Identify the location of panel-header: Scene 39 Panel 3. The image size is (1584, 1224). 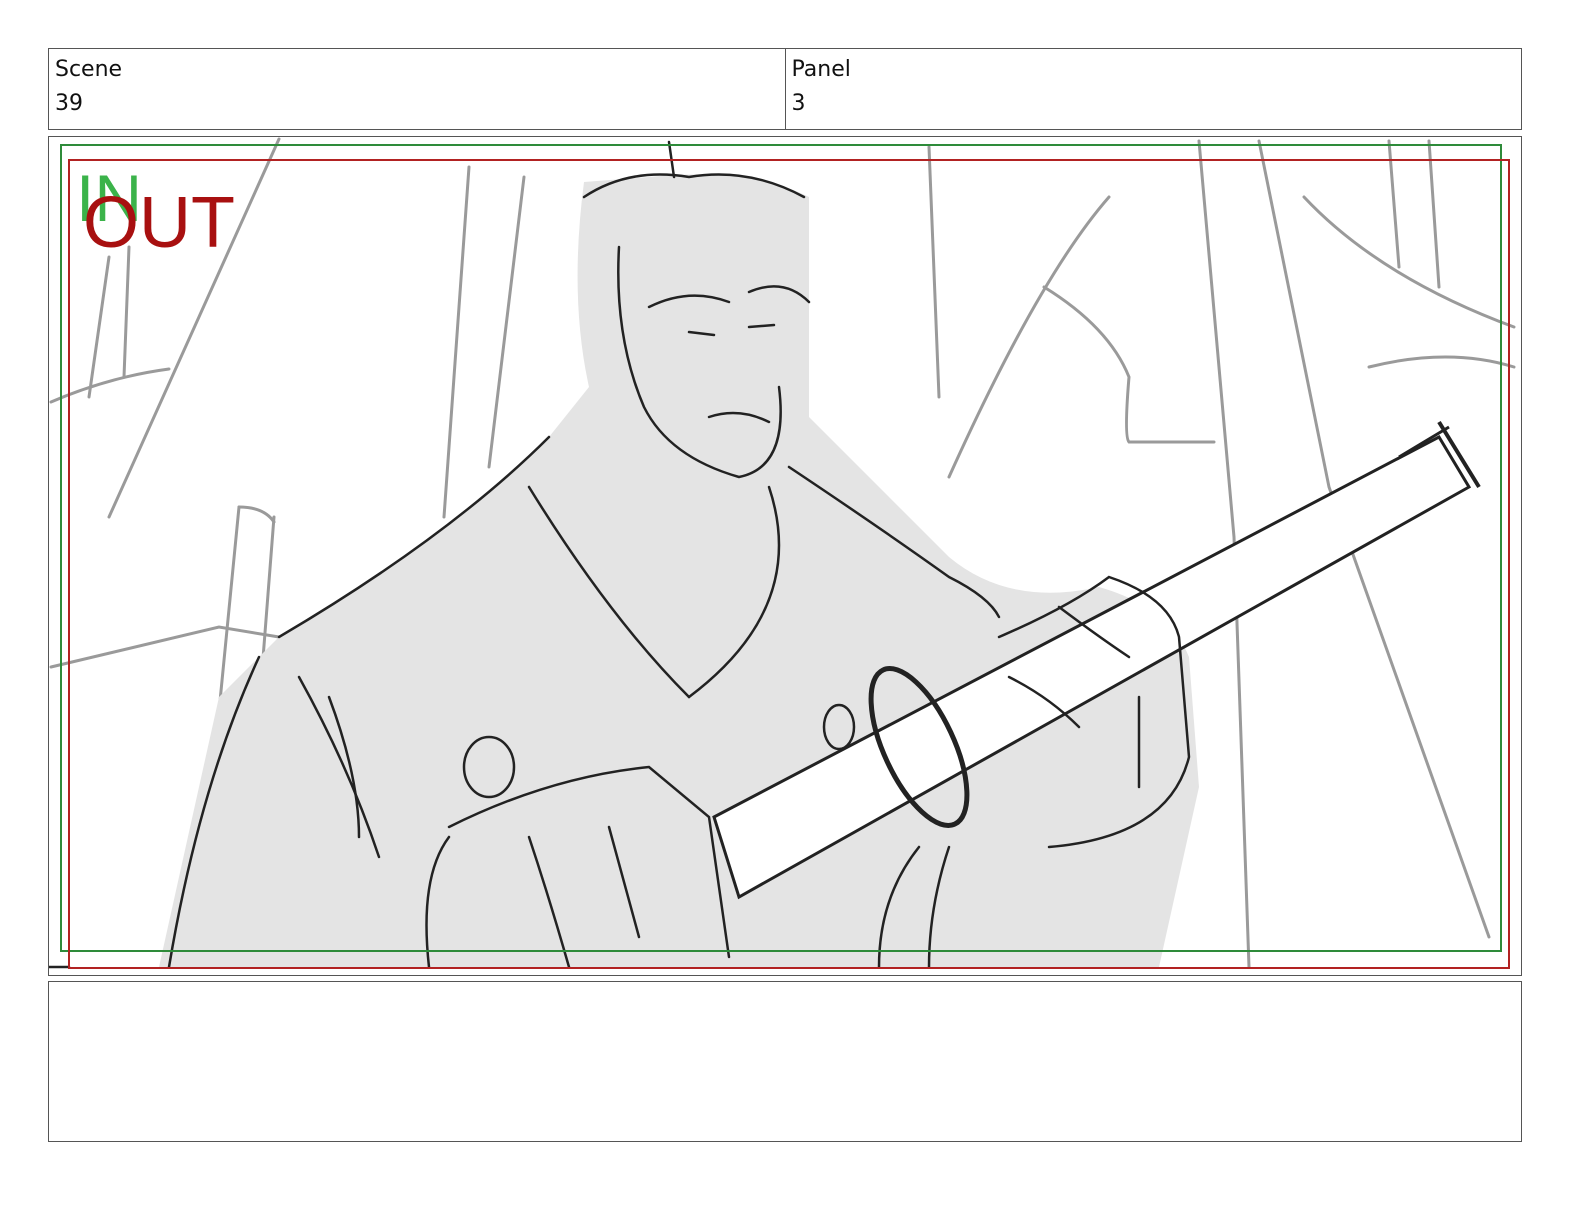
(785, 89).